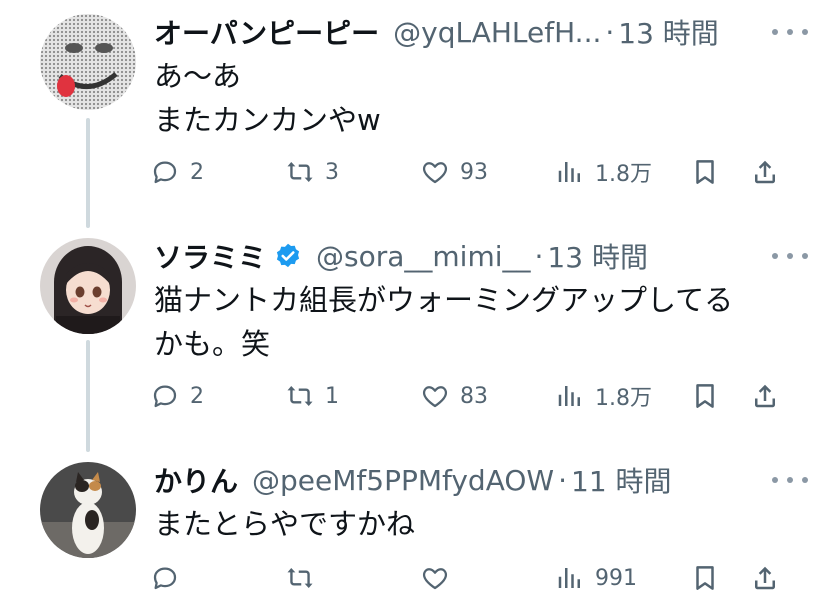 This screenshot has height=613, width=828. I want to click on timestamp: 11 時間, so click(621, 480).